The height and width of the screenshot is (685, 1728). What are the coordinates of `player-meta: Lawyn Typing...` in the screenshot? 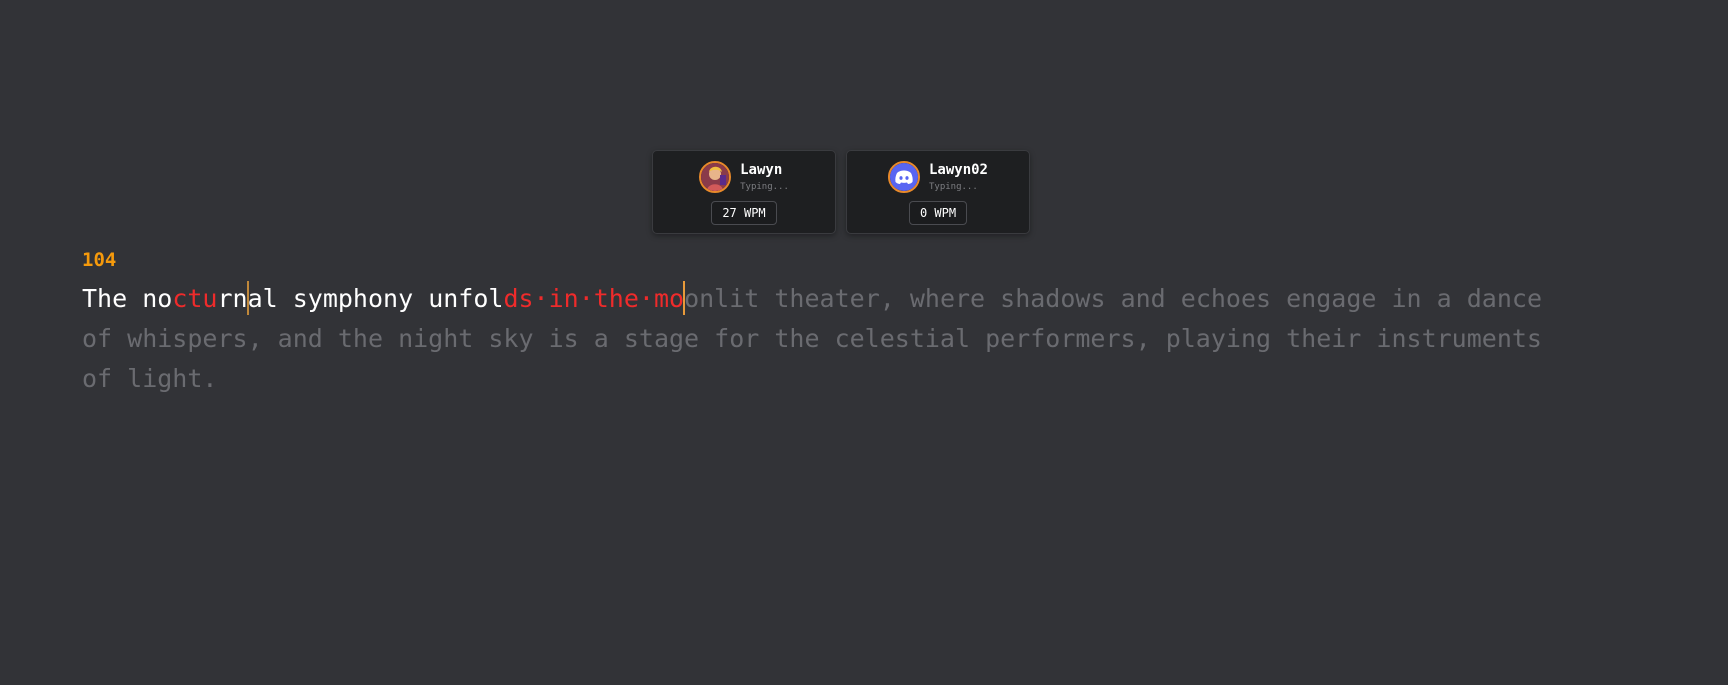 It's located at (764, 177).